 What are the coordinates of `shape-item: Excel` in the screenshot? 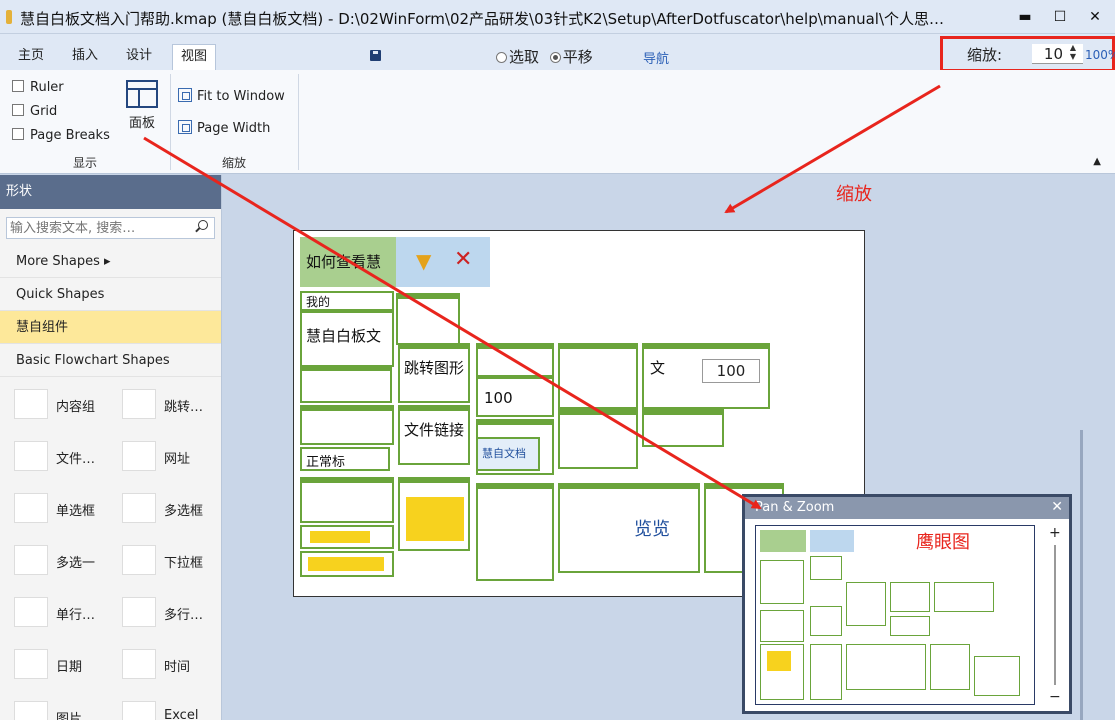 It's located at (169, 708).